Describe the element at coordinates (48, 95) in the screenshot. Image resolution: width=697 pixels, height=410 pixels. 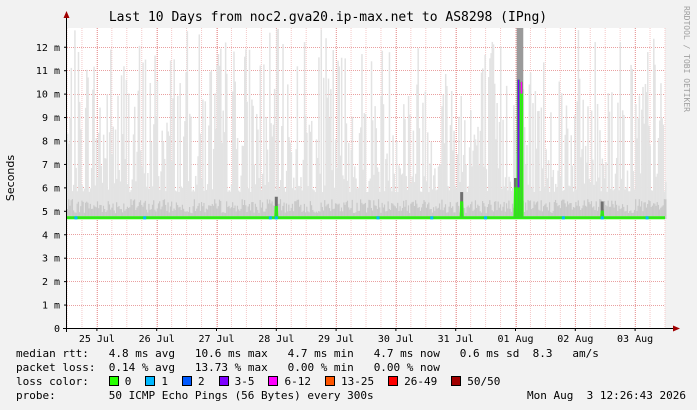
I see `y-tick-label: 10 m` at that location.